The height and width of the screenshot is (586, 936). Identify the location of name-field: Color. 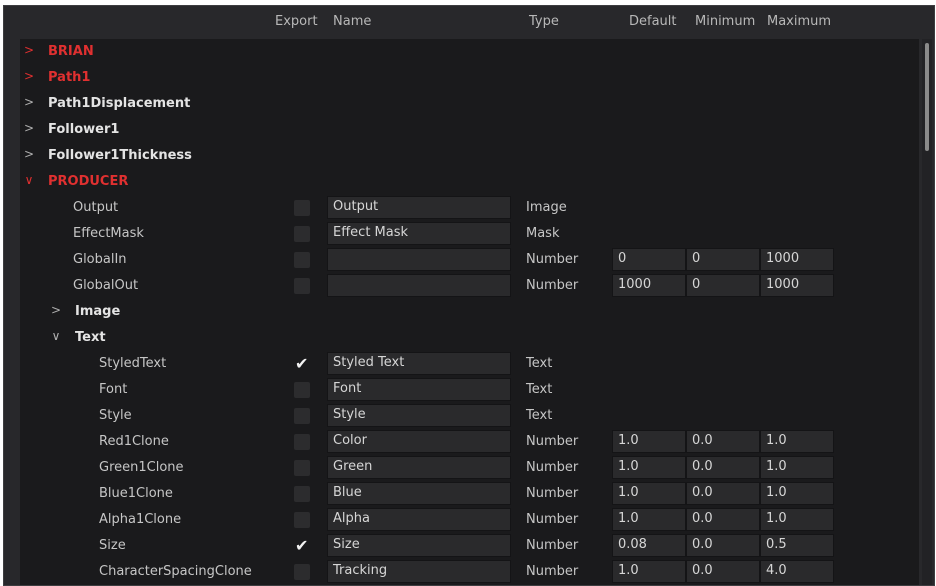
(419, 441).